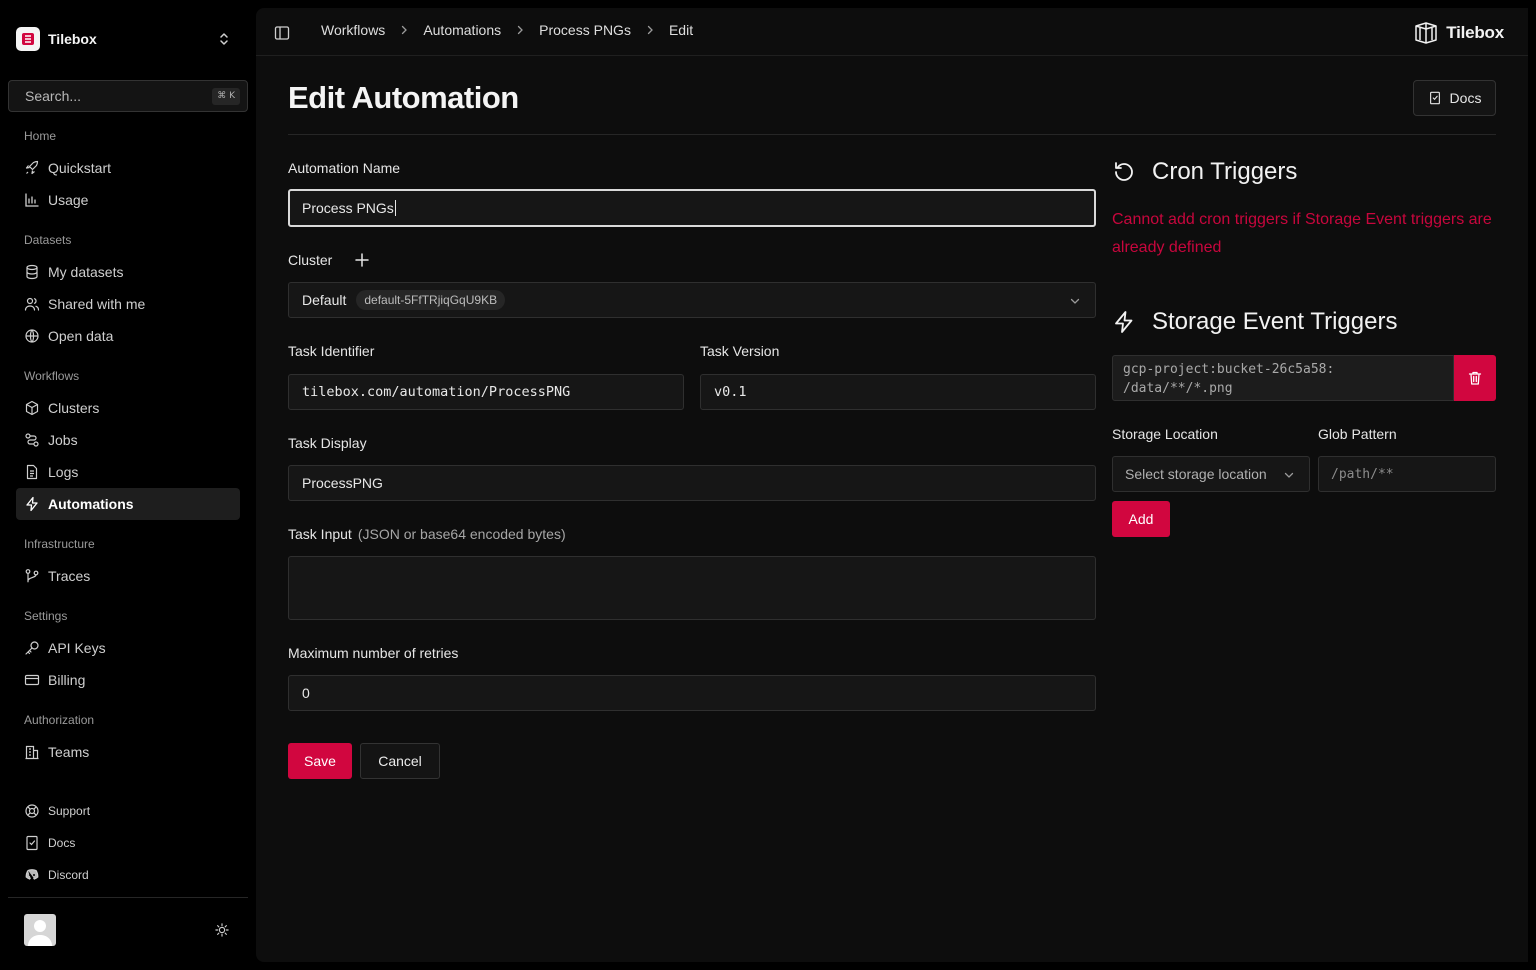 Image resolution: width=1536 pixels, height=970 pixels. What do you see at coordinates (128, 96) in the screenshot?
I see `search-input: Search... ⌘ K` at bounding box center [128, 96].